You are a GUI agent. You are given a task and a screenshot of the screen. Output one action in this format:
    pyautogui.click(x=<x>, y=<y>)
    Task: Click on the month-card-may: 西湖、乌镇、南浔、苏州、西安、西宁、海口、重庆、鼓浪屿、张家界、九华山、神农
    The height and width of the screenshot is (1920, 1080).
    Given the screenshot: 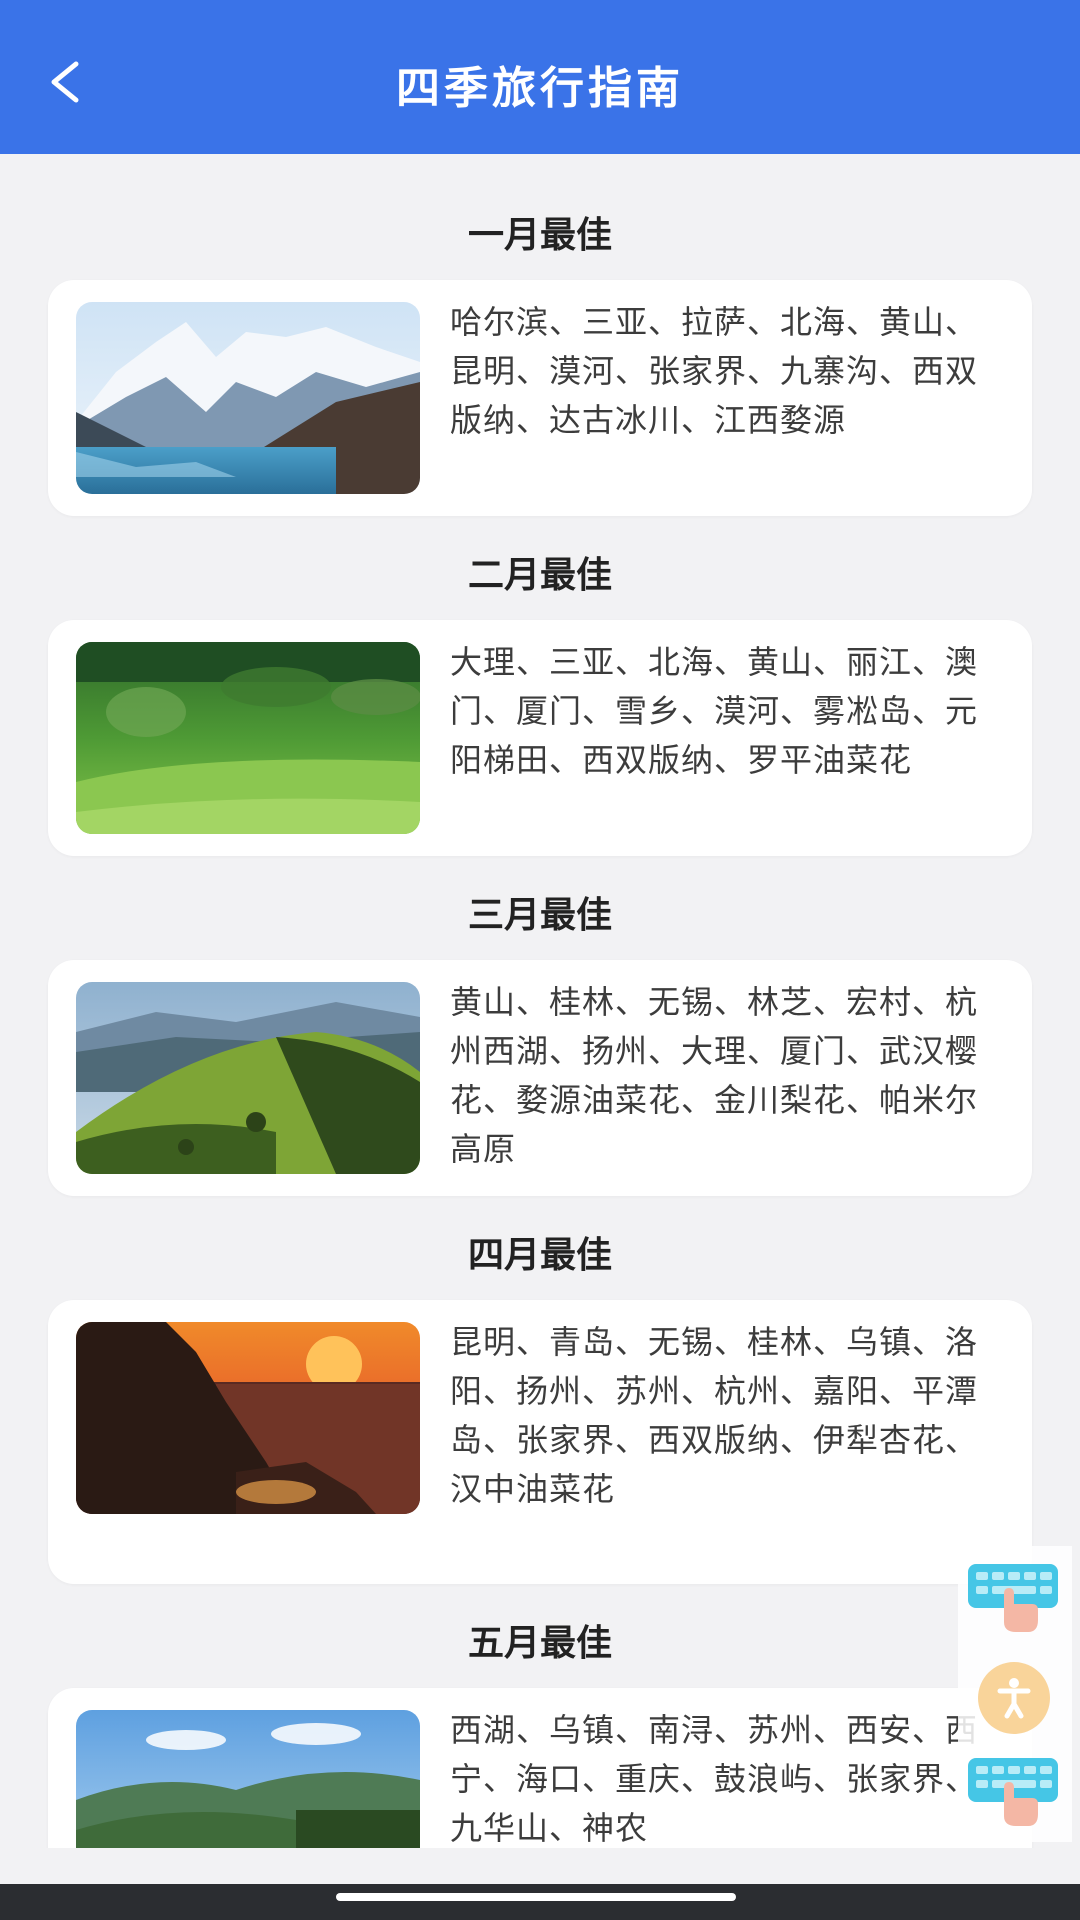 What is the action you would take?
    pyautogui.click(x=540, y=1768)
    